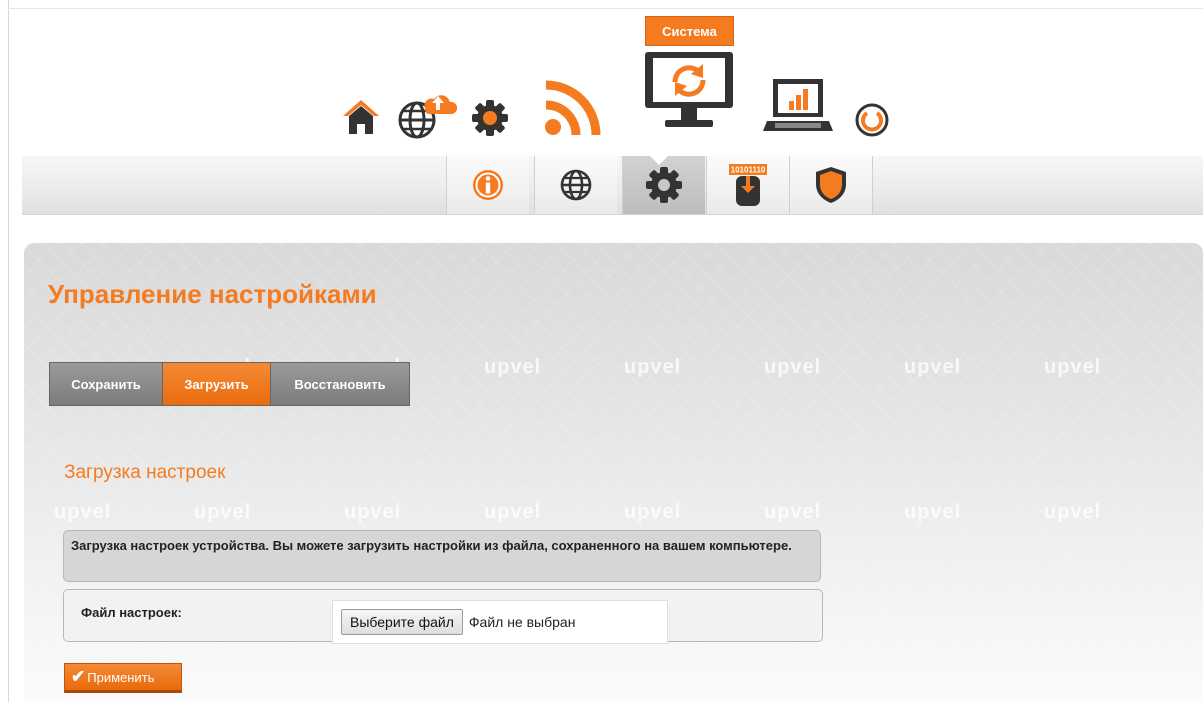 Image resolution: width=1203 pixels, height=702 pixels. Describe the element at coordinates (689, 91) in the screenshot. I see `monitor-refresh-icon` at that location.